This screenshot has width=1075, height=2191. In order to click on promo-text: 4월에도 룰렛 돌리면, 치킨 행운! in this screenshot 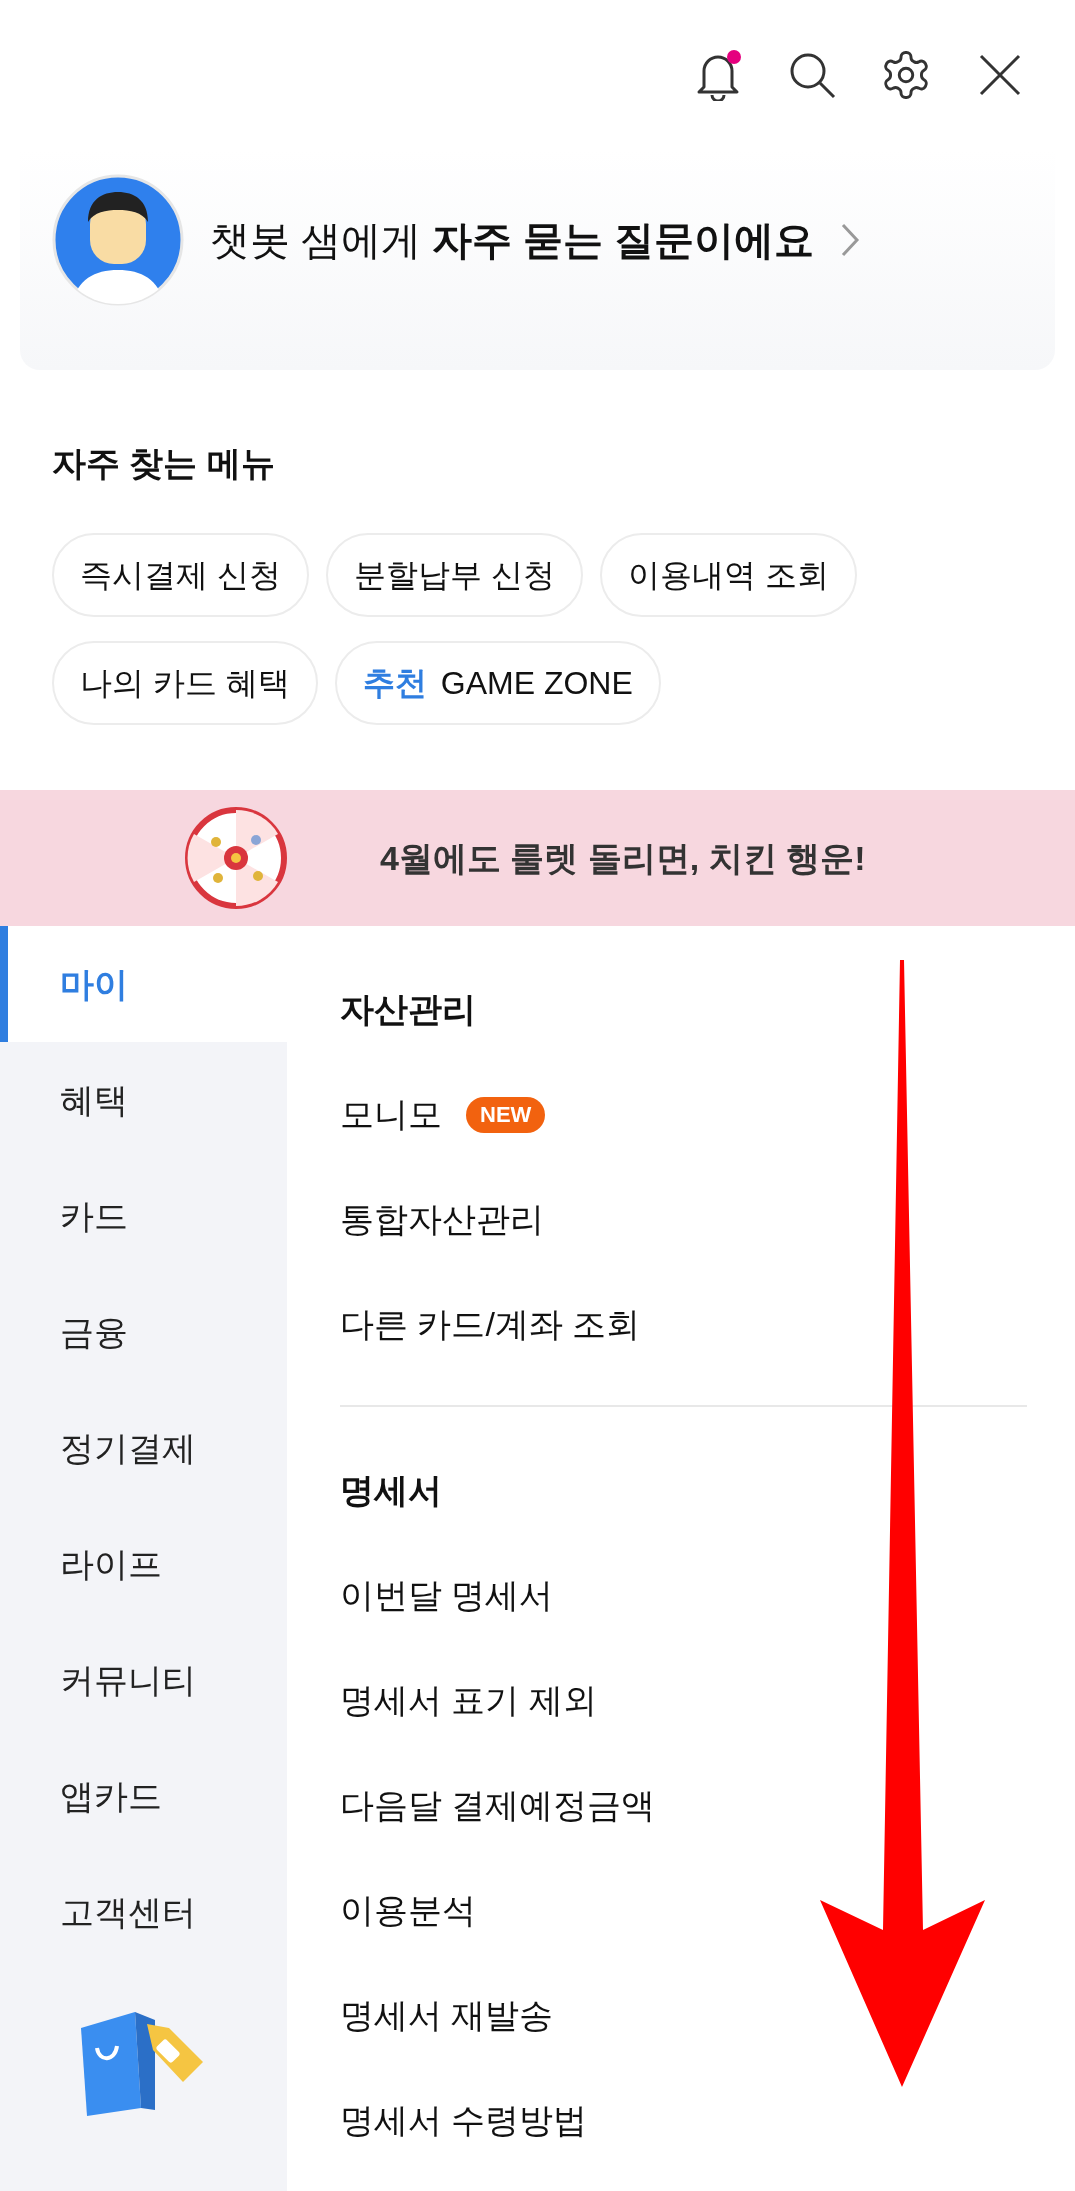, I will do `click(623, 858)`.